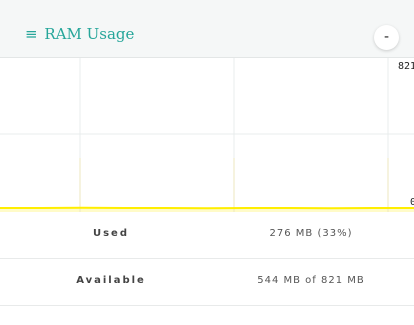 Image resolution: width=414 pixels, height=325 pixels. I want to click on widget-title: ≡ RAM Usage, so click(79, 34).